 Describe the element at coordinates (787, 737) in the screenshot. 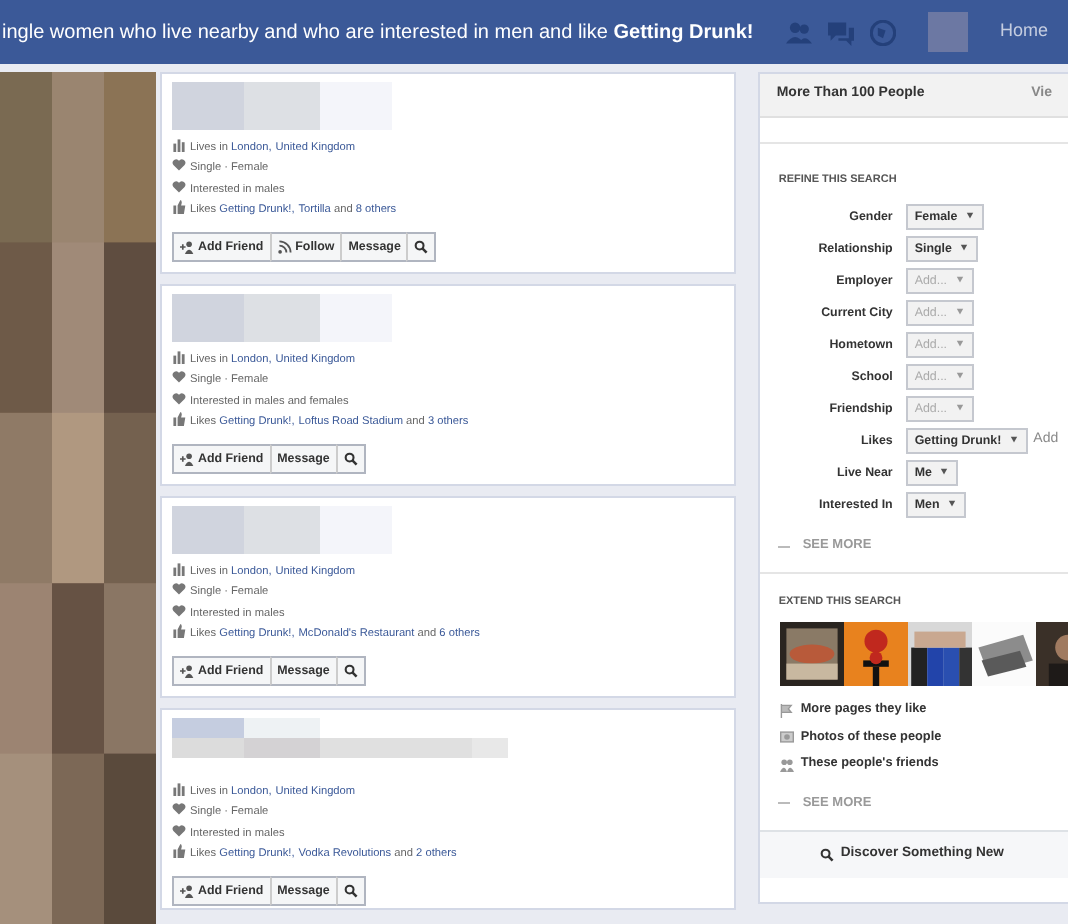

I see `photo-icon` at that location.